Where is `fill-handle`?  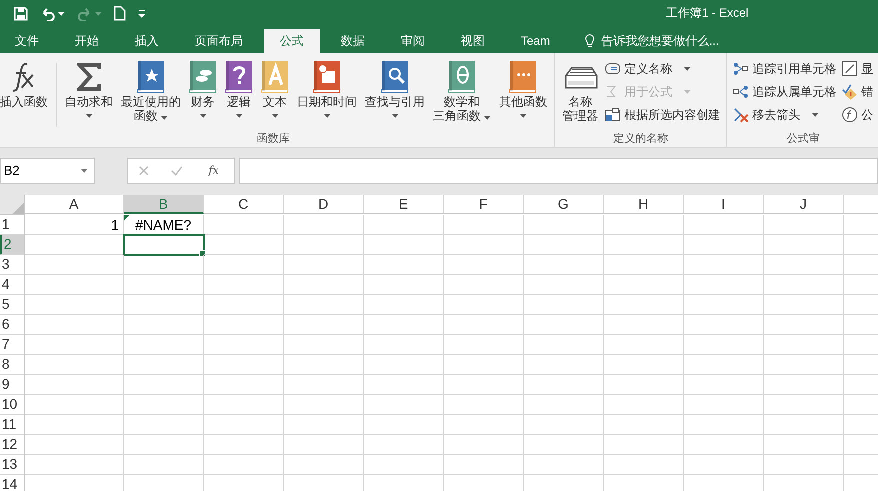
fill-handle is located at coordinates (202, 253).